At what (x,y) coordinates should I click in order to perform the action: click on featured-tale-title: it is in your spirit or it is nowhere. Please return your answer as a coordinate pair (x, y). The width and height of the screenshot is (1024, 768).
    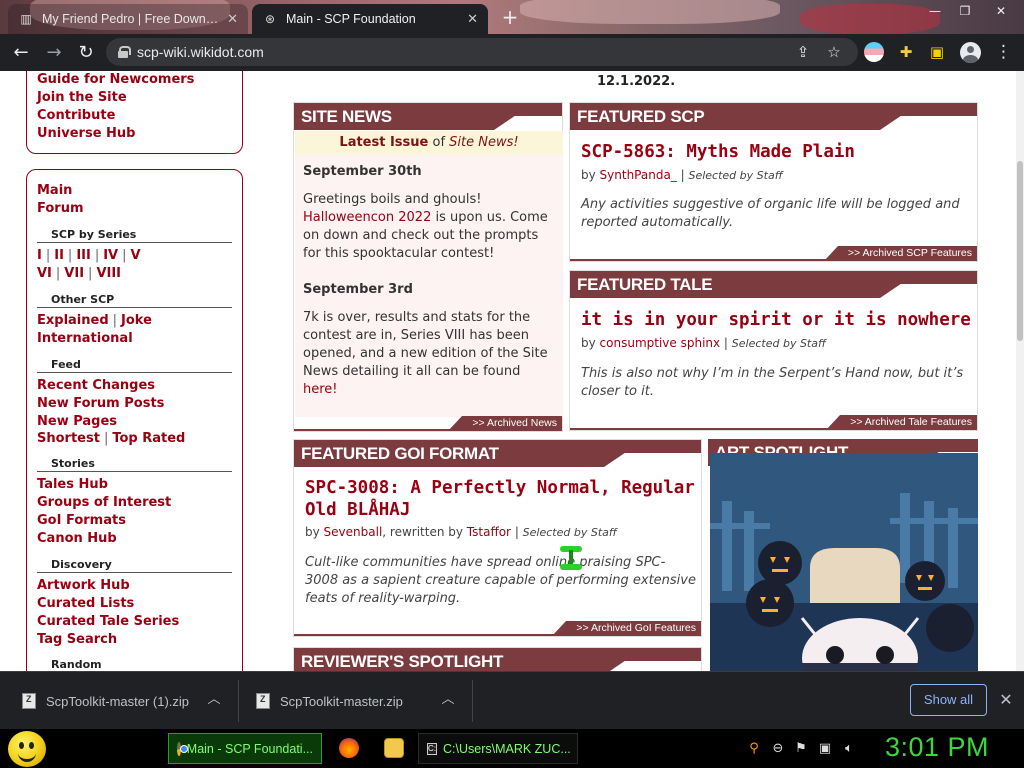
    Looking at the image, I should click on (776, 320).